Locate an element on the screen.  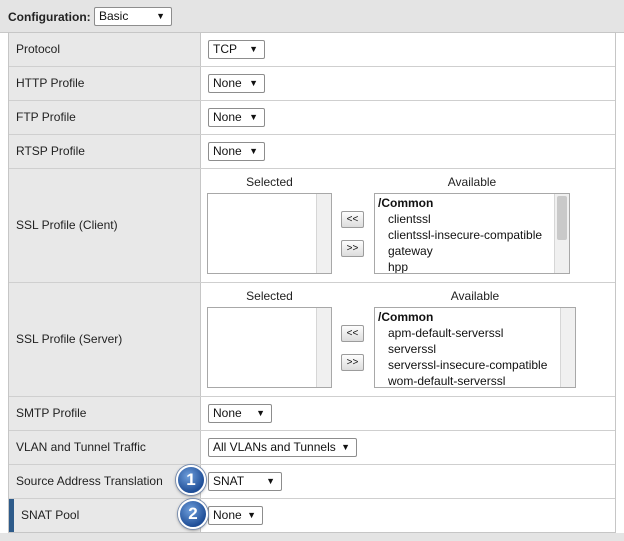
smtp-profile-value: None is located at coordinates (227, 413).